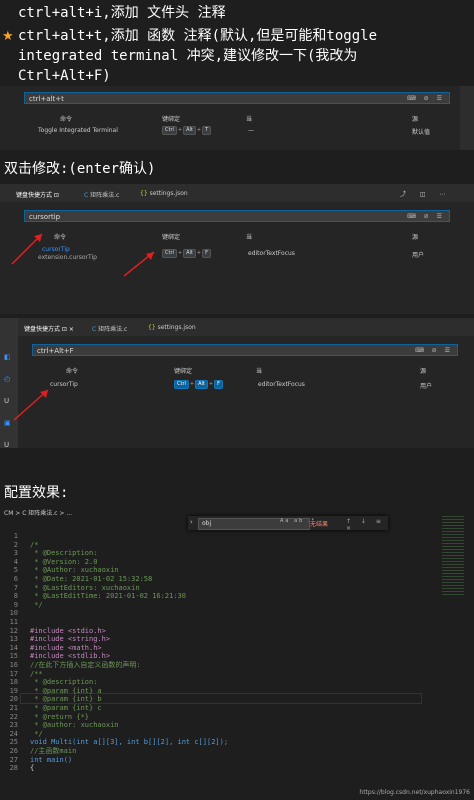 Image resolution: width=474 pixels, height=800 pixels. Describe the element at coordinates (49, 328) in the screenshot. I see `tab-keyboard-shortcuts: 键盘快捷方式 ⊡ ×` at that location.